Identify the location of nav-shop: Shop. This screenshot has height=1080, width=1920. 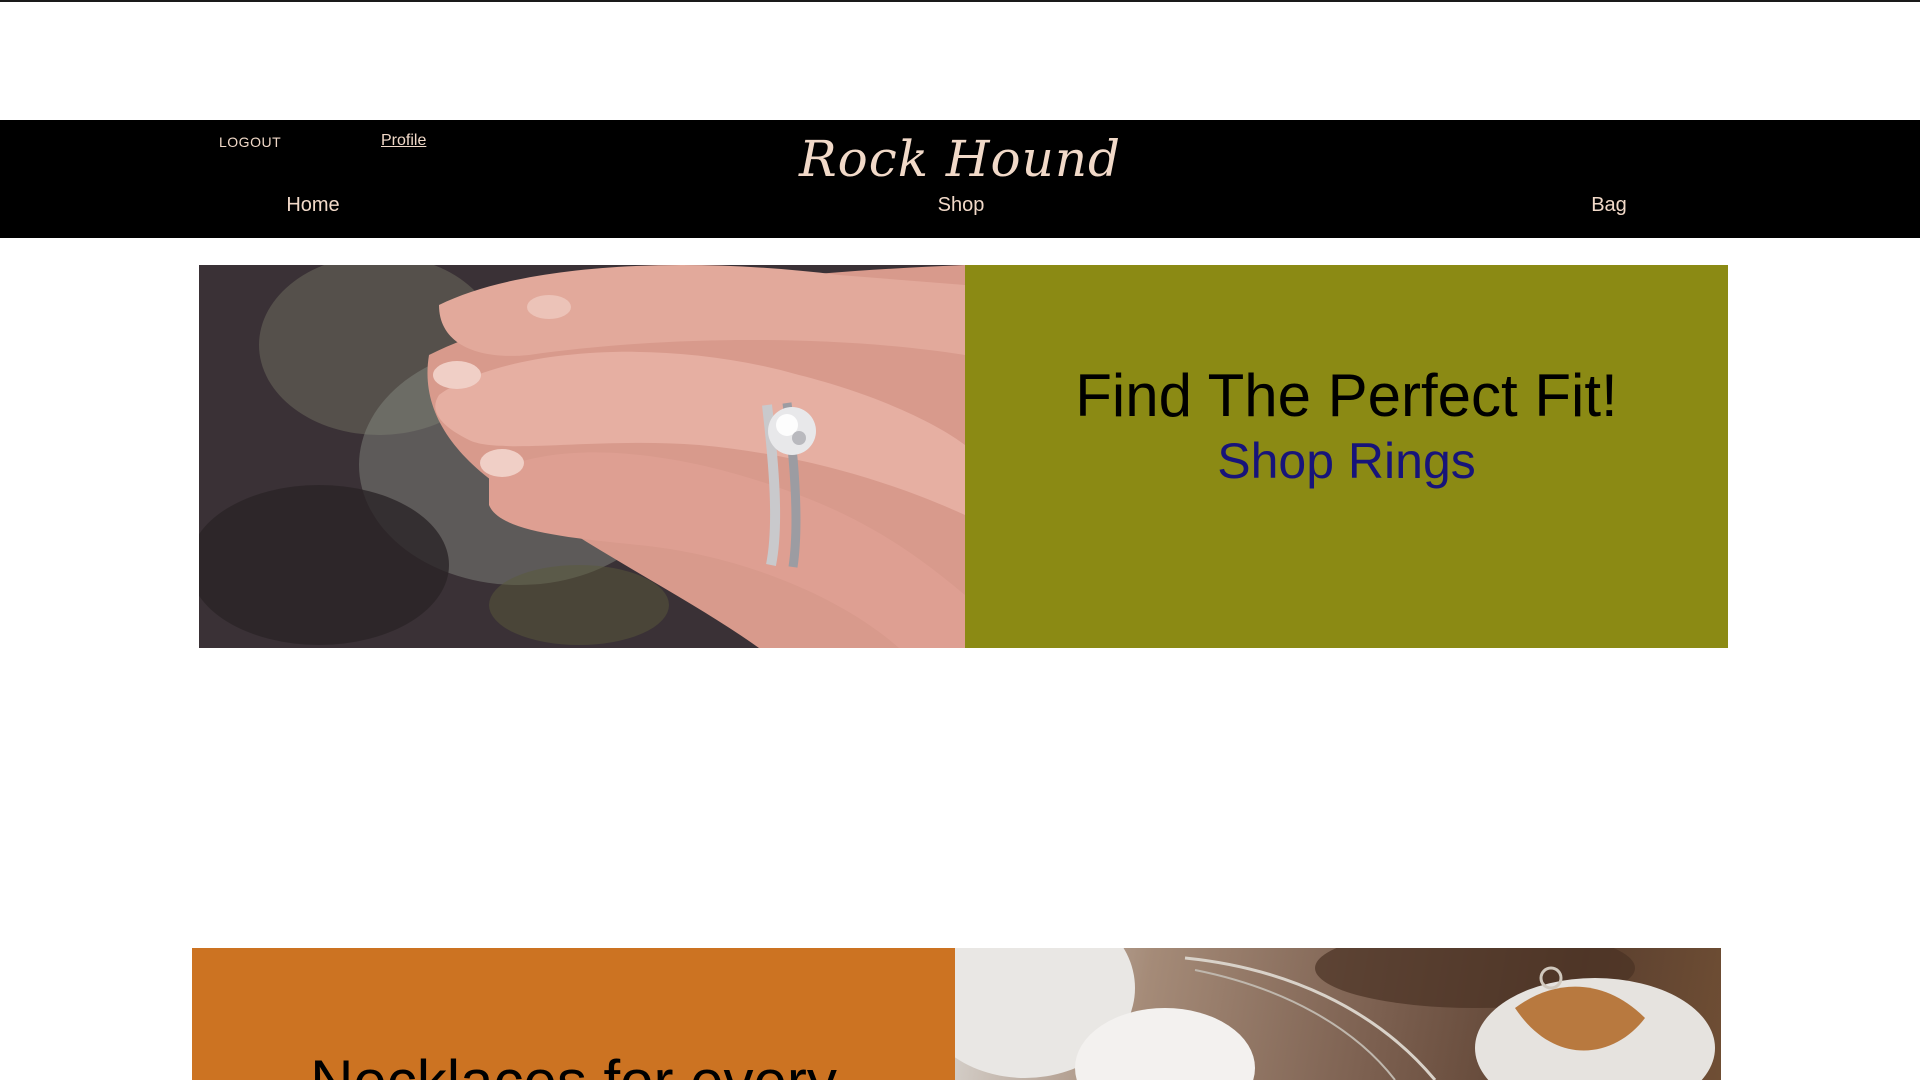
(961, 205).